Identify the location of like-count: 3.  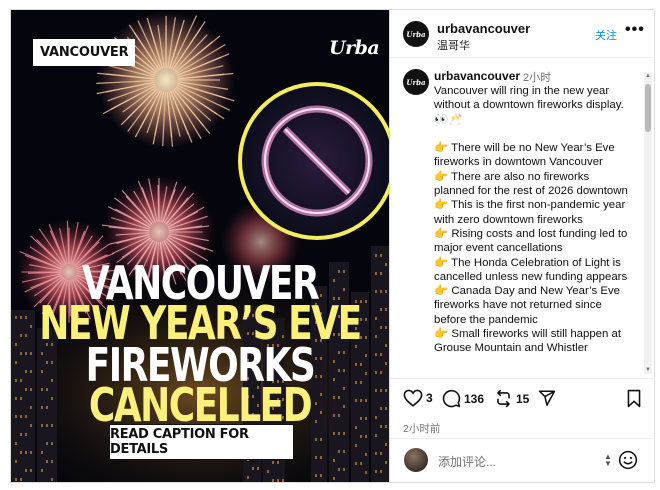
(429, 398).